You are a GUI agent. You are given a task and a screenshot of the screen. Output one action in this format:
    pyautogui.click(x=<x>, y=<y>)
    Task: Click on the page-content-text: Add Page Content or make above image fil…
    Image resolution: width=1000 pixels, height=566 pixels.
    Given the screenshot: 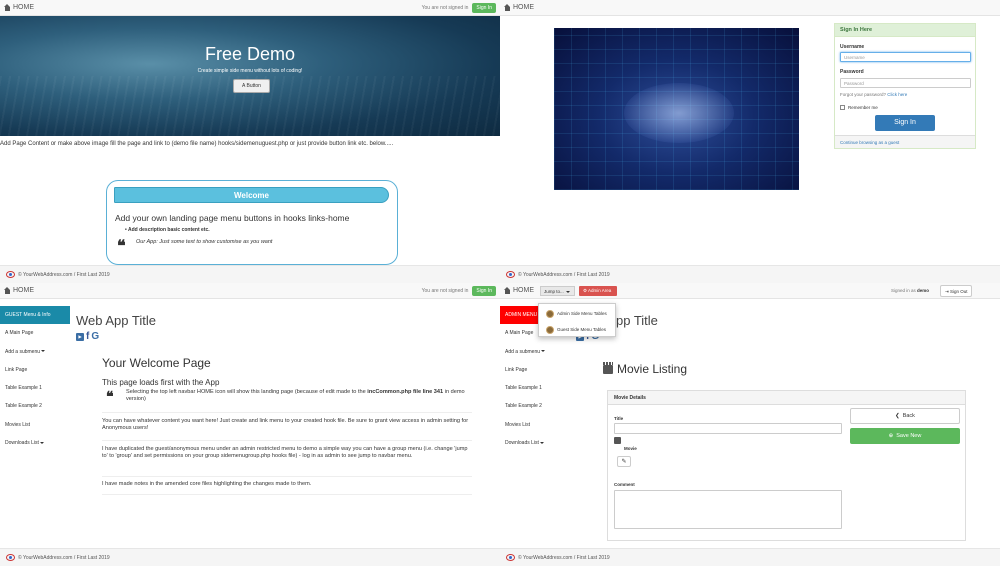 What is the action you would take?
    pyautogui.click(x=197, y=144)
    